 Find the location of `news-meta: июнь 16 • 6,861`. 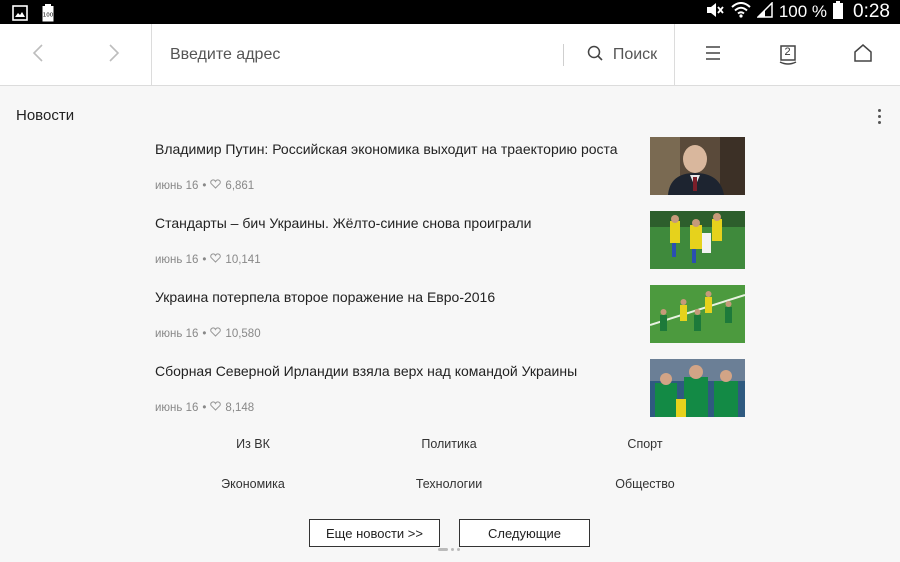

news-meta: июнь 16 • 6,861 is located at coordinates (204, 185).